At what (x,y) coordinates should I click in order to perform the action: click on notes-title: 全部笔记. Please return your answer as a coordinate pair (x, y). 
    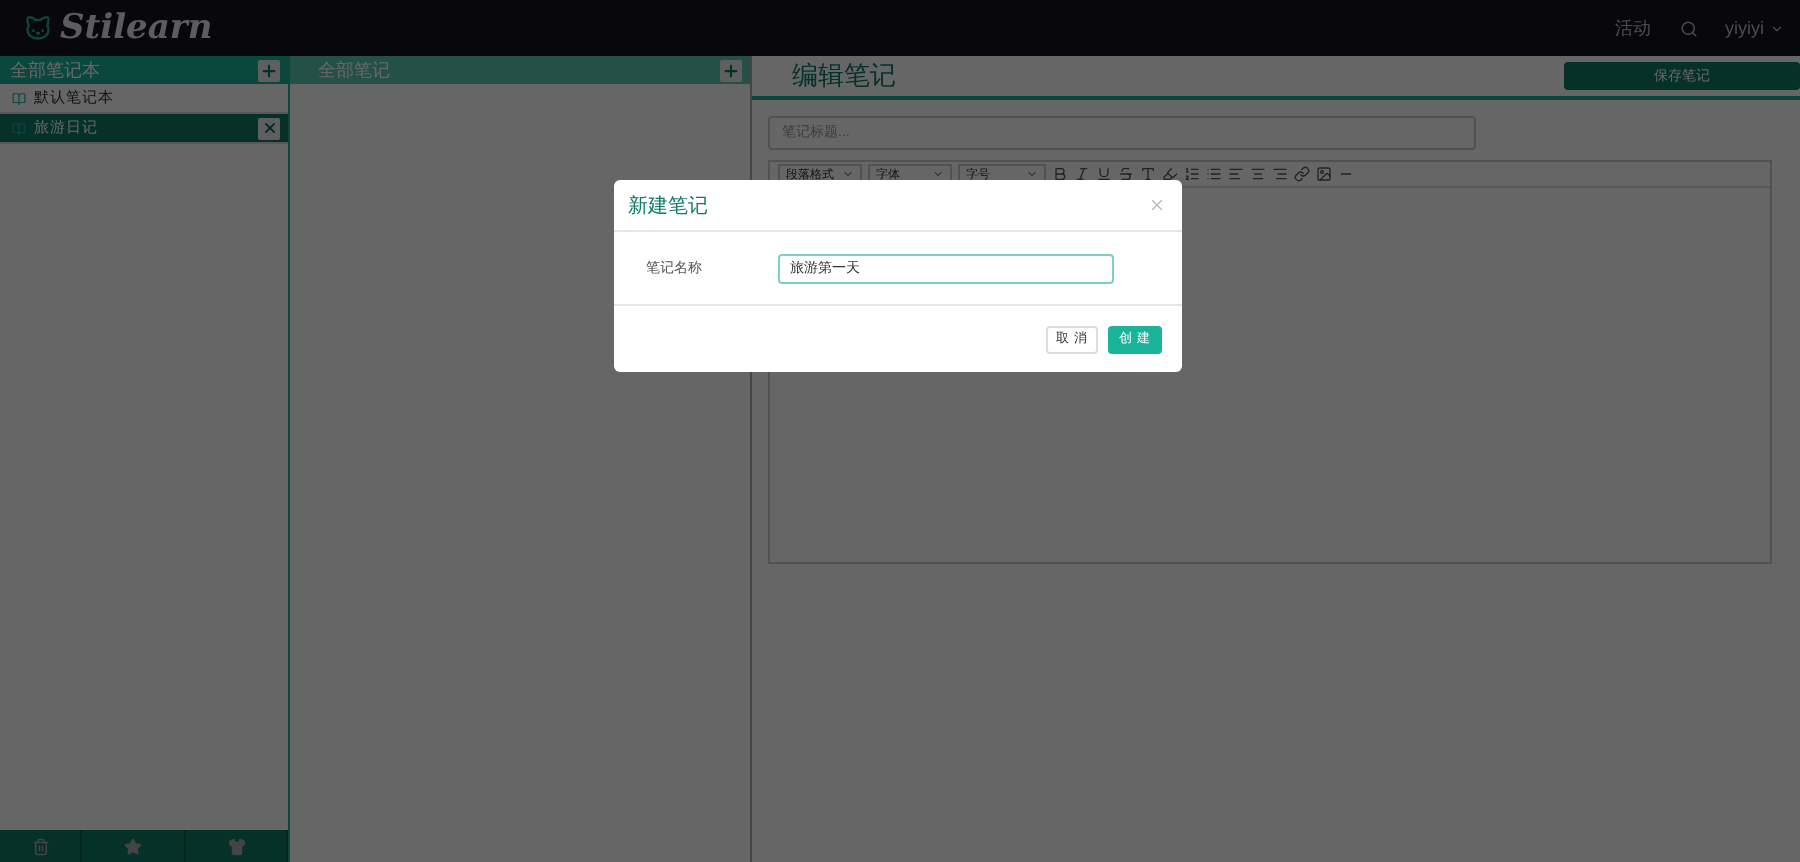
    Looking at the image, I should click on (354, 71).